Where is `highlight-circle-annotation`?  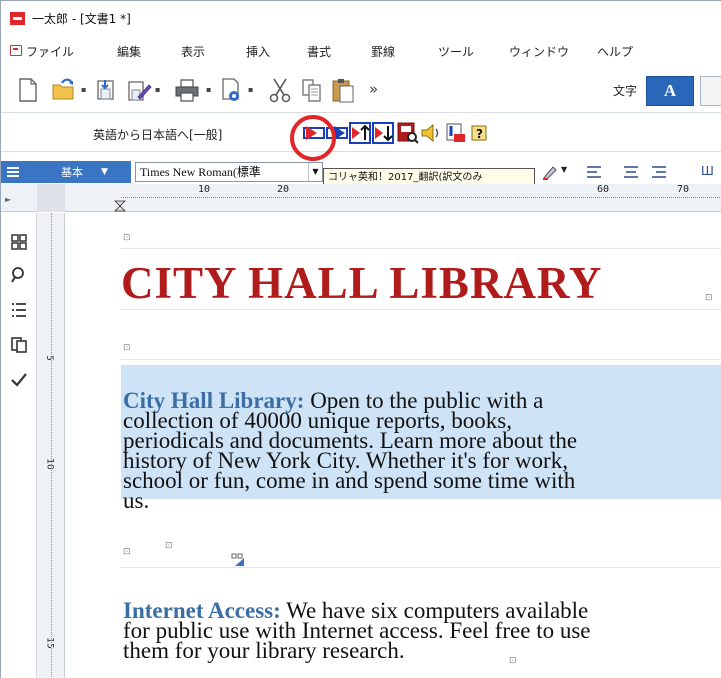 highlight-circle-annotation is located at coordinates (313, 138).